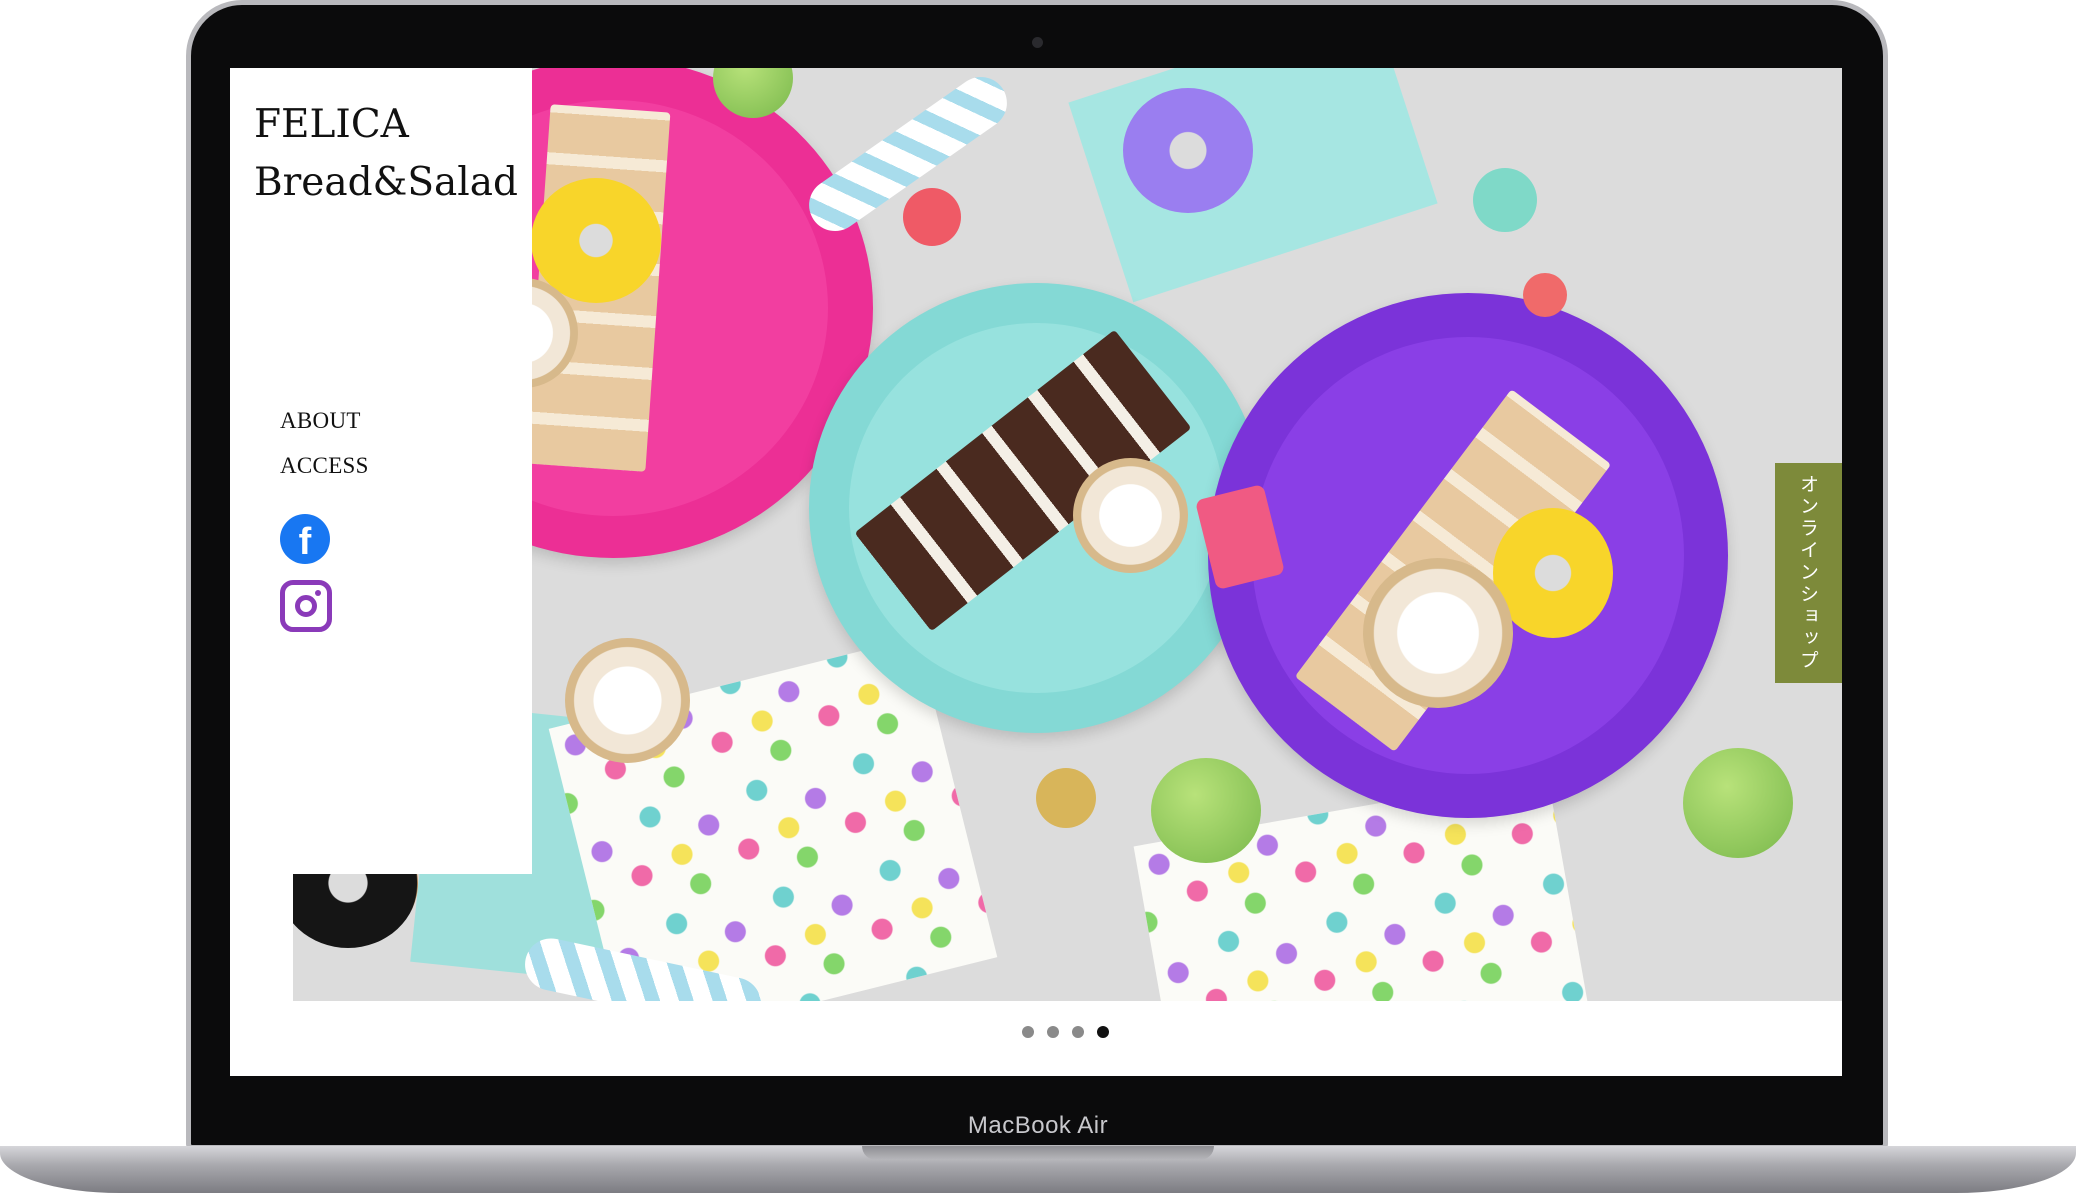 This screenshot has height=1193, width=2076. Describe the element at coordinates (306, 606) in the screenshot. I see `instagram-icon` at that location.